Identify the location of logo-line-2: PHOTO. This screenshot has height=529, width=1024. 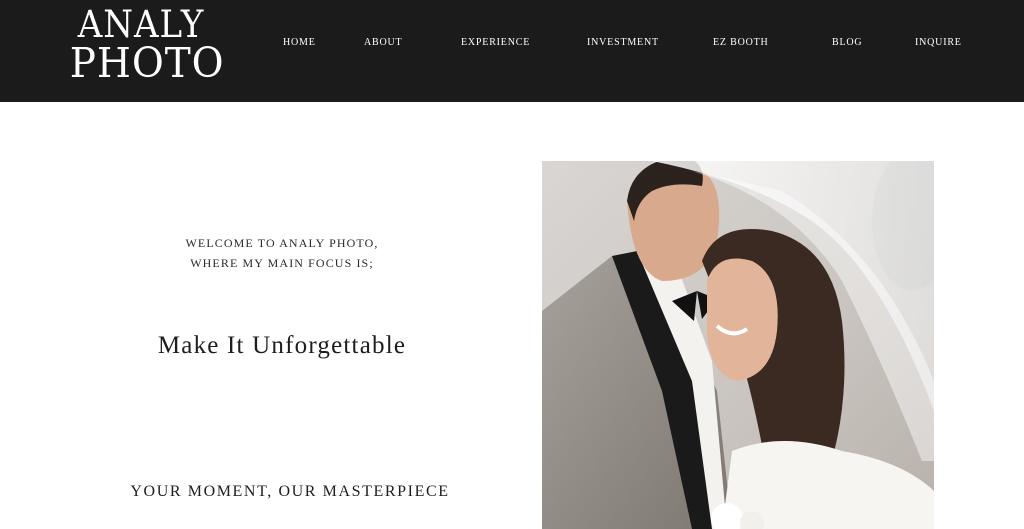
(147, 63).